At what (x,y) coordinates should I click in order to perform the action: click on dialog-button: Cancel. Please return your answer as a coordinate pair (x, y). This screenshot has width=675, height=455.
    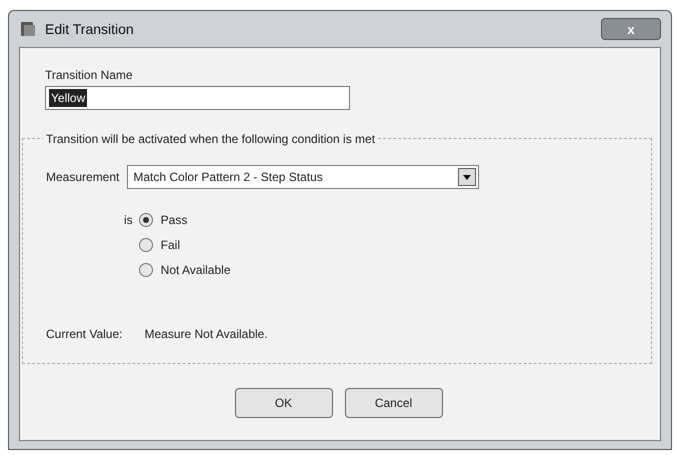
    Looking at the image, I should click on (393, 403).